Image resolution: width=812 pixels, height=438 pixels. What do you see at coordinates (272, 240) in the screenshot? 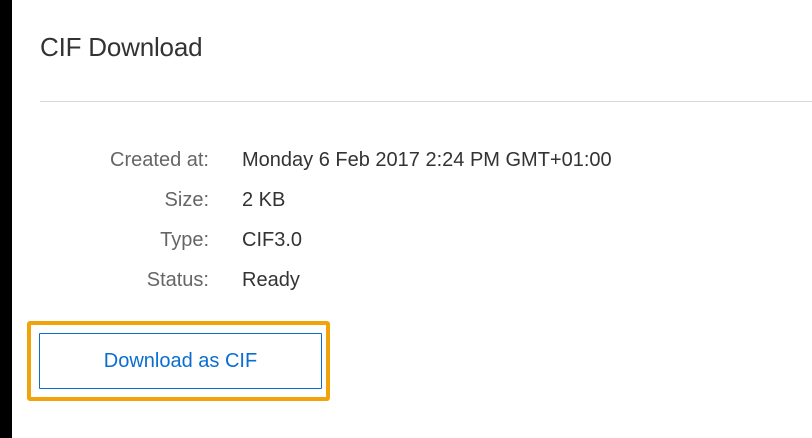
I see `type-value: CIF3.0` at bounding box center [272, 240].